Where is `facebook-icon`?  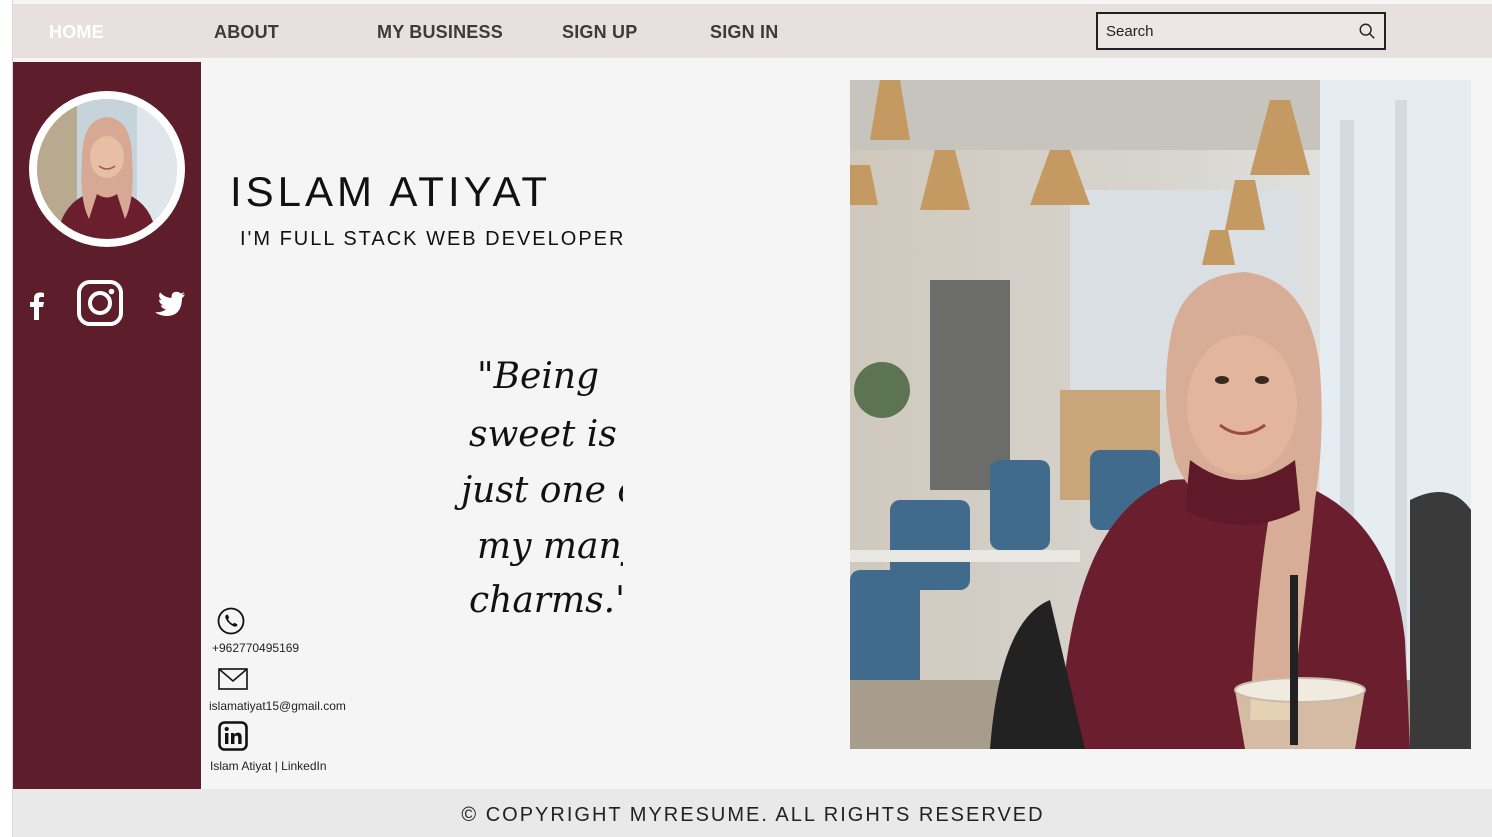
facebook-icon is located at coordinates (37, 306).